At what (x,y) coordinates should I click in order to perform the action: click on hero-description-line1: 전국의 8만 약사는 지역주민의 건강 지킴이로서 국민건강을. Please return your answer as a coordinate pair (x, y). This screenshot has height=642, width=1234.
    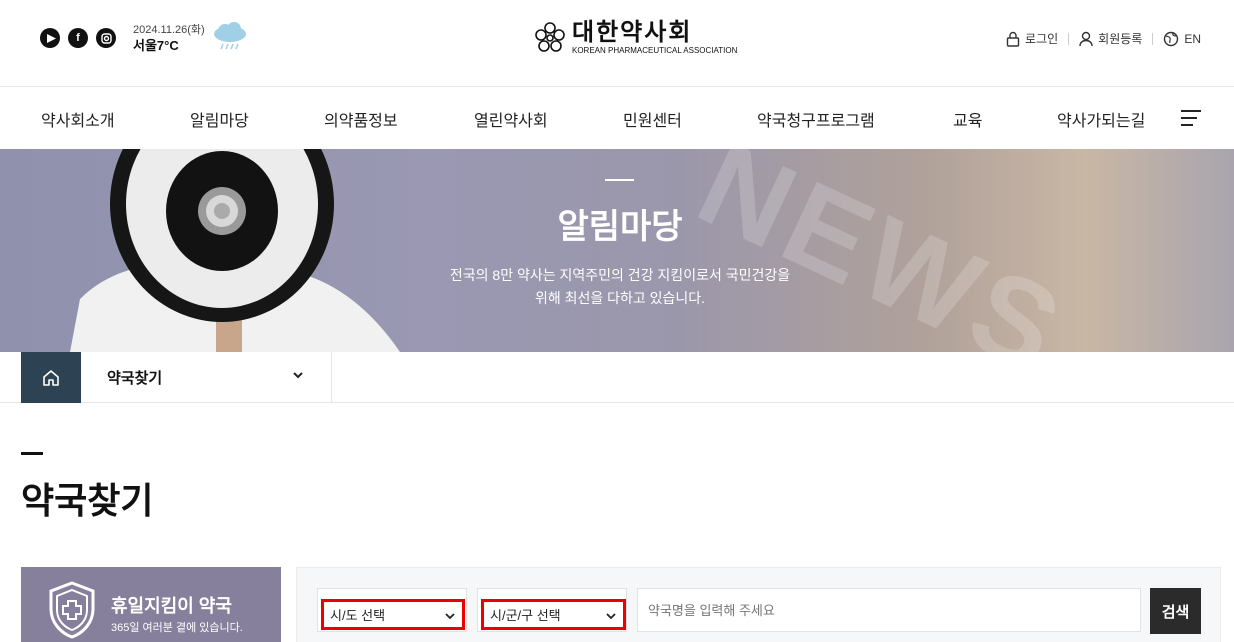
    Looking at the image, I should click on (620, 275).